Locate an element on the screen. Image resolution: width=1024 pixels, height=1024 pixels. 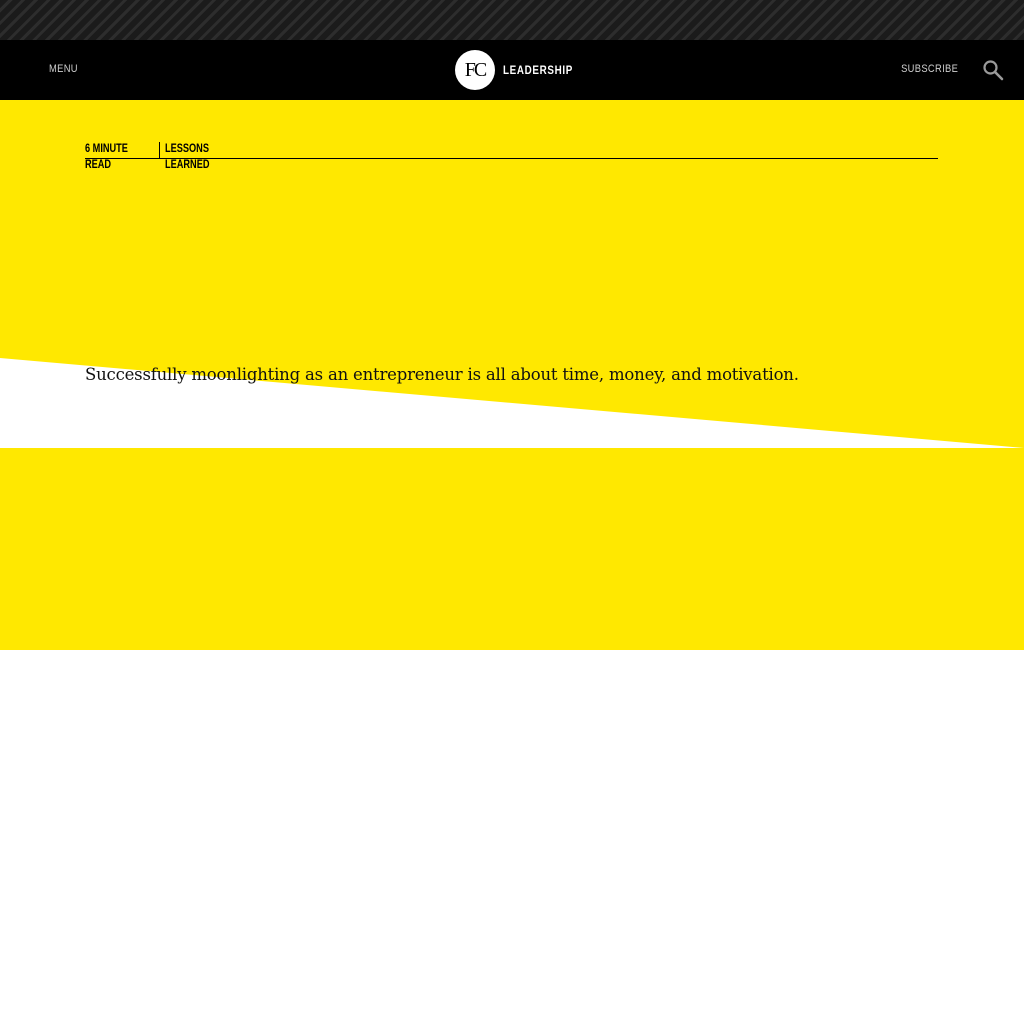
article-meta: 6 MINUTE READ LESSONS LEARNED is located at coordinates (511, 156).